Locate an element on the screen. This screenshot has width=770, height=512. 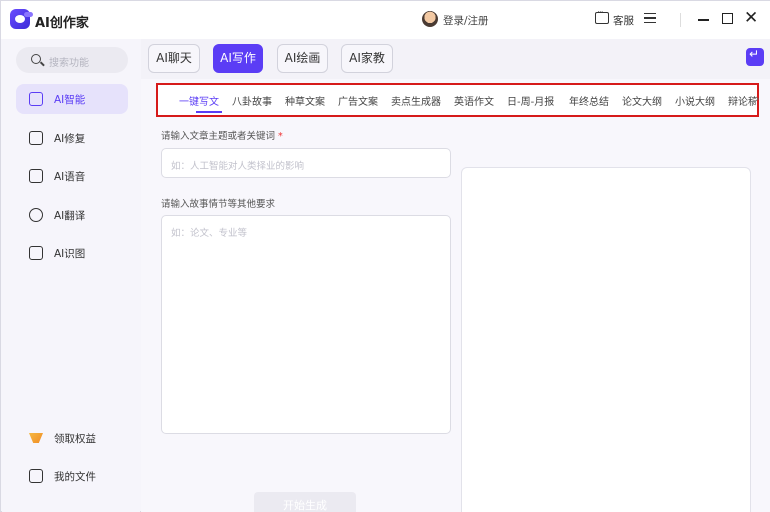
category-english-essay: 英语作文 is located at coordinates (474, 100).